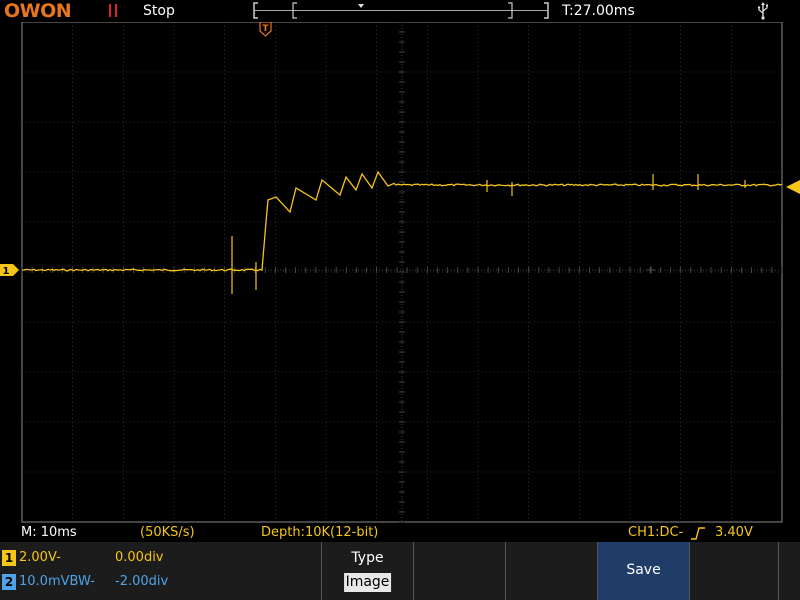 The image size is (800, 600). Describe the element at coordinates (319, 533) in the screenshot. I see `memory-depth-readout: Depth:10K(12-bit)` at that location.